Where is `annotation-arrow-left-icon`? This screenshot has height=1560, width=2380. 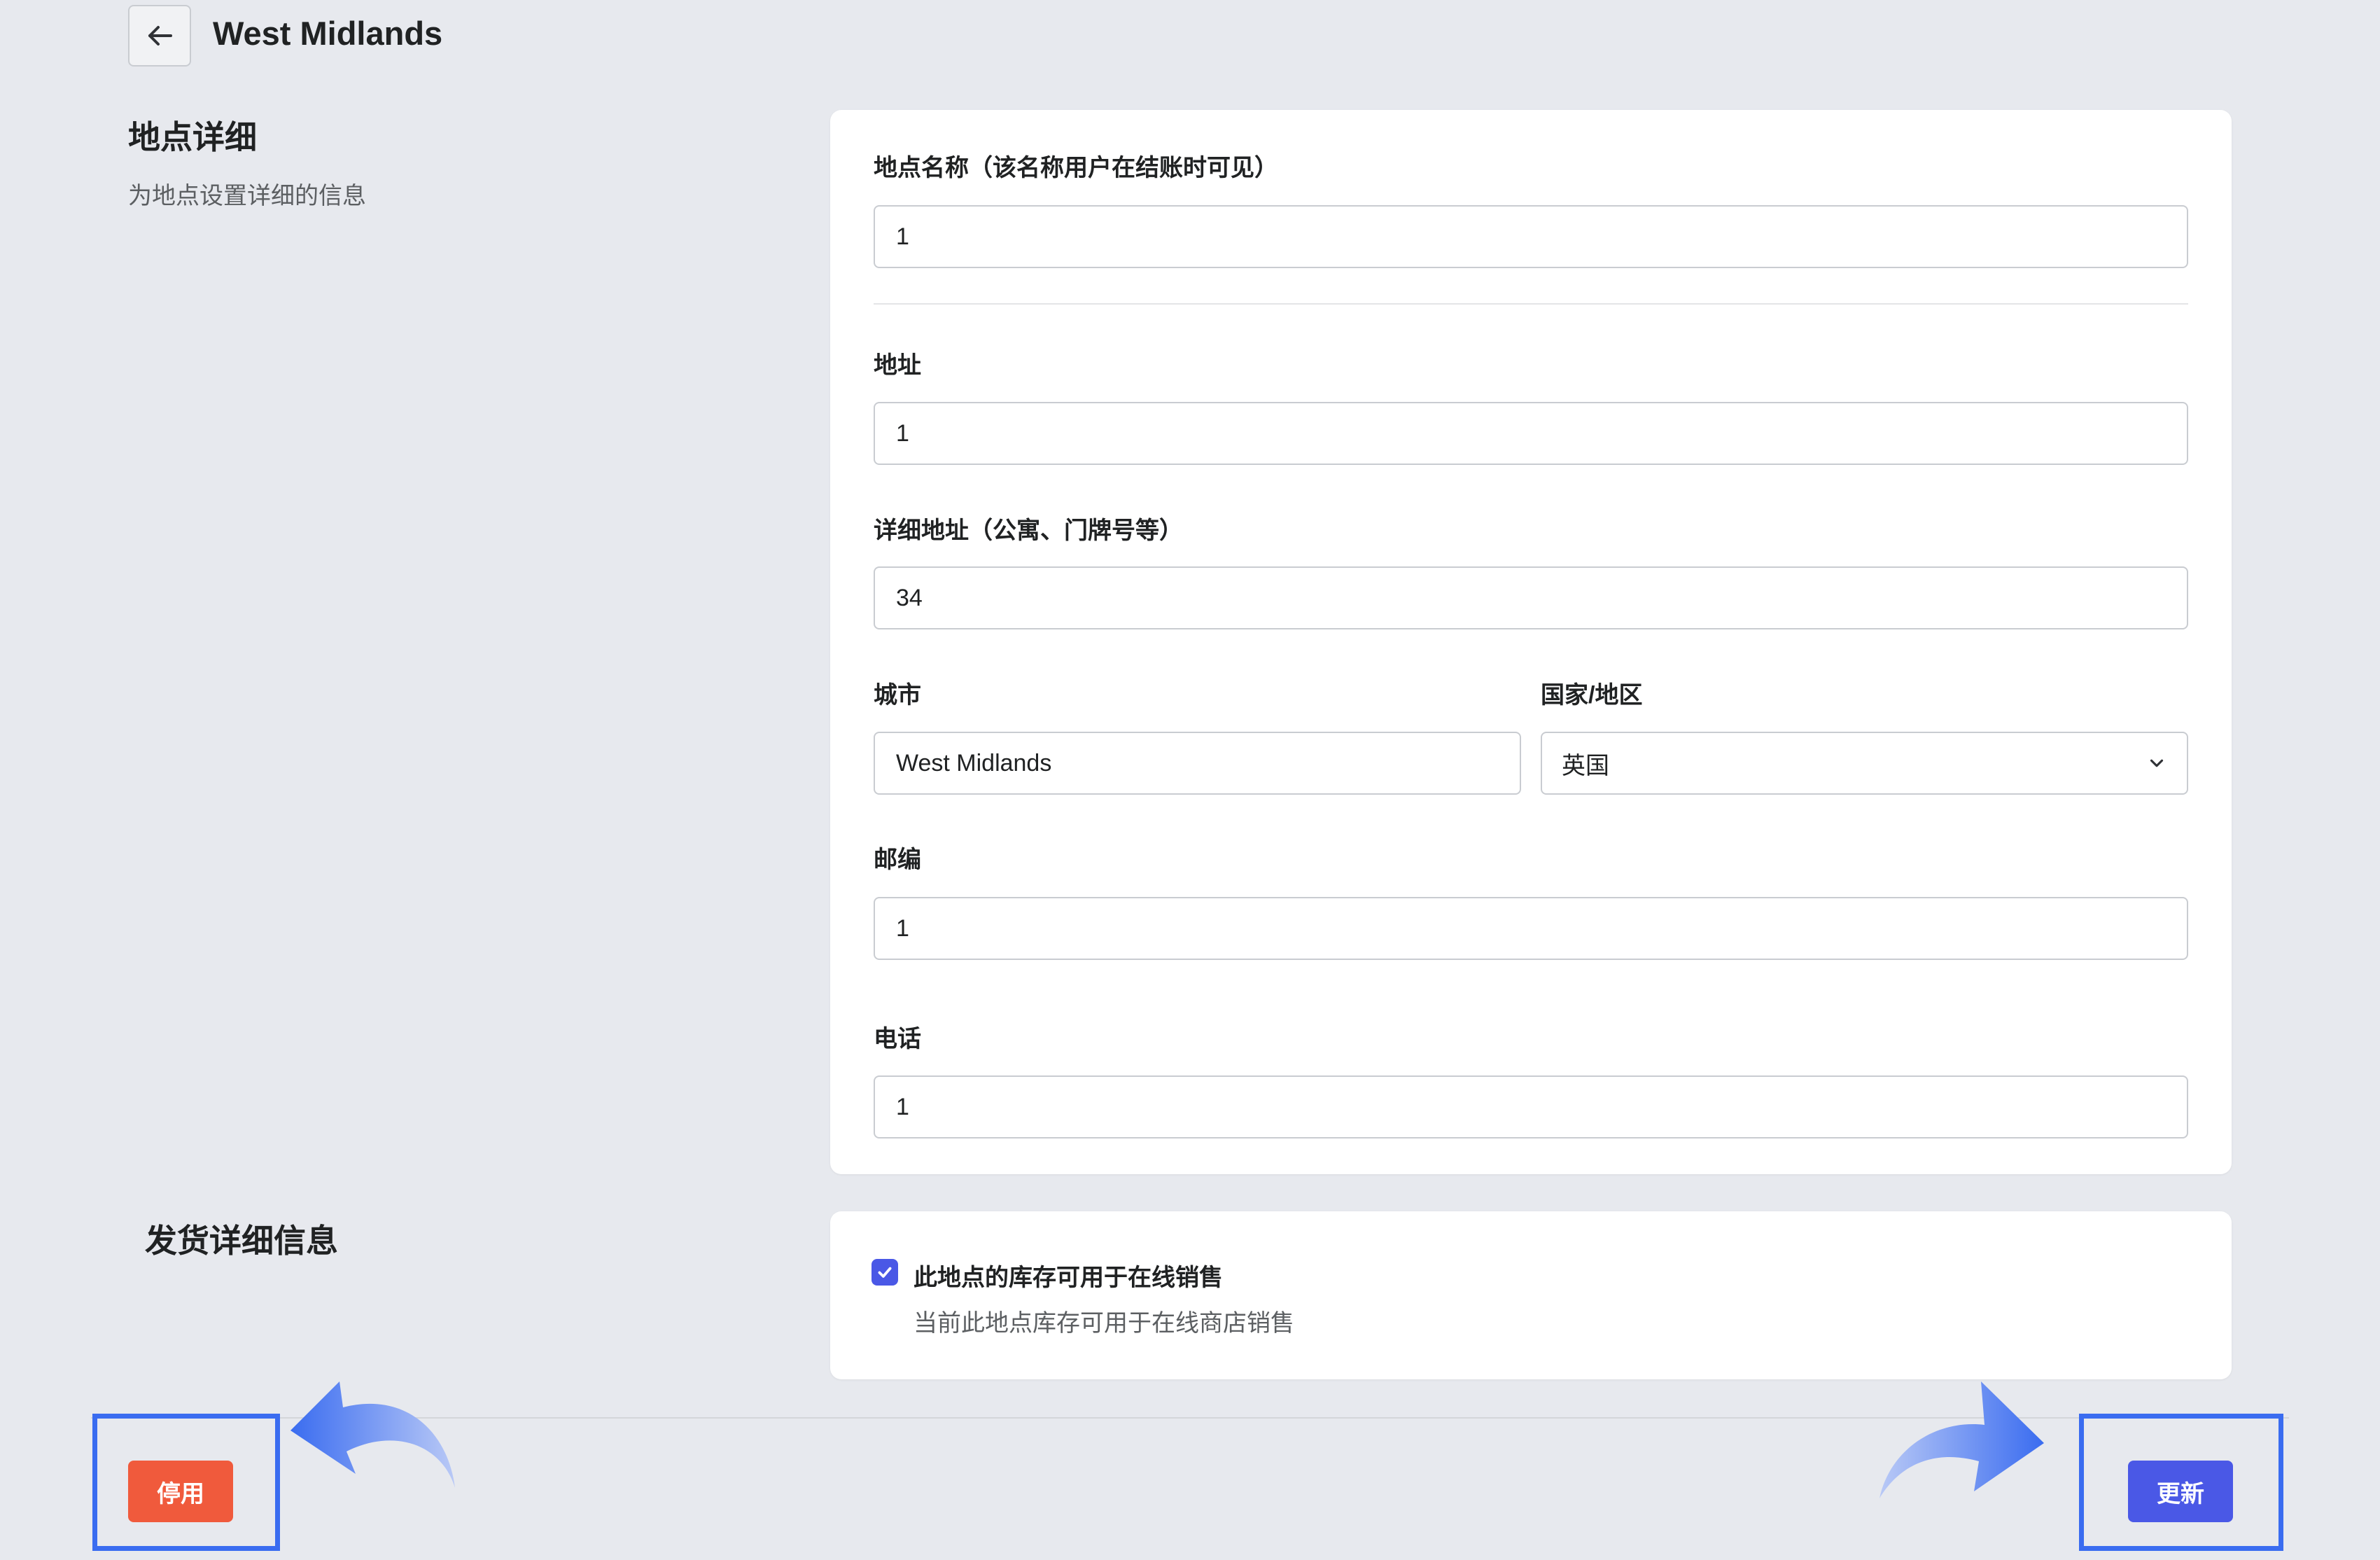 annotation-arrow-left-icon is located at coordinates (372, 1434).